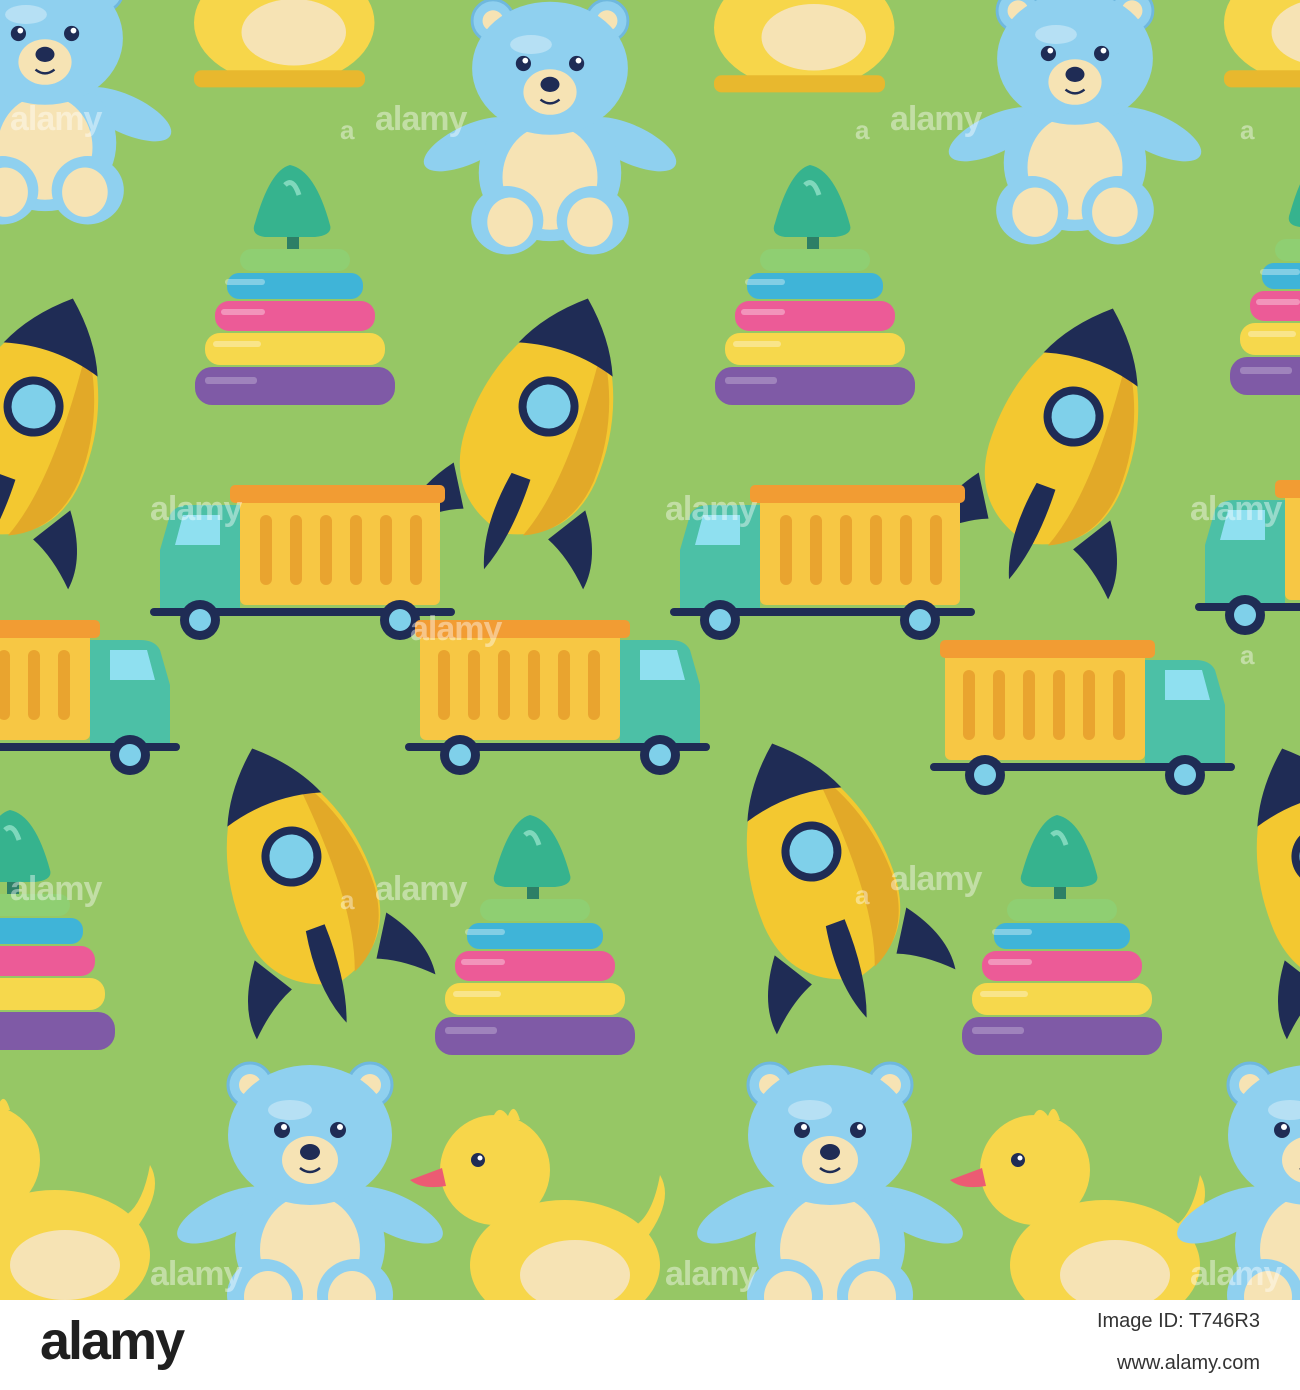  What do you see at coordinates (1178, 1321) in the screenshot?
I see `image-id-label: Image ID: T746R3` at bounding box center [1178, 1321].